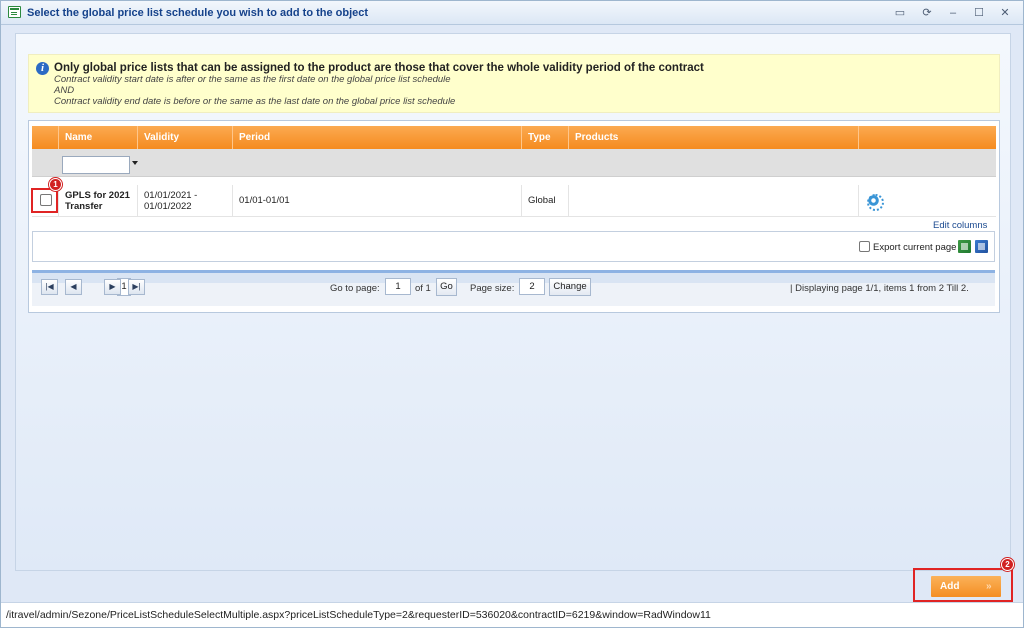 The height and width of the screenshot is (628, 1024). What do you see at coordinates (168, 206) in the screenshot?
I see `row-validity-line2: 01/01/2022` at bounding box center [168, 206].